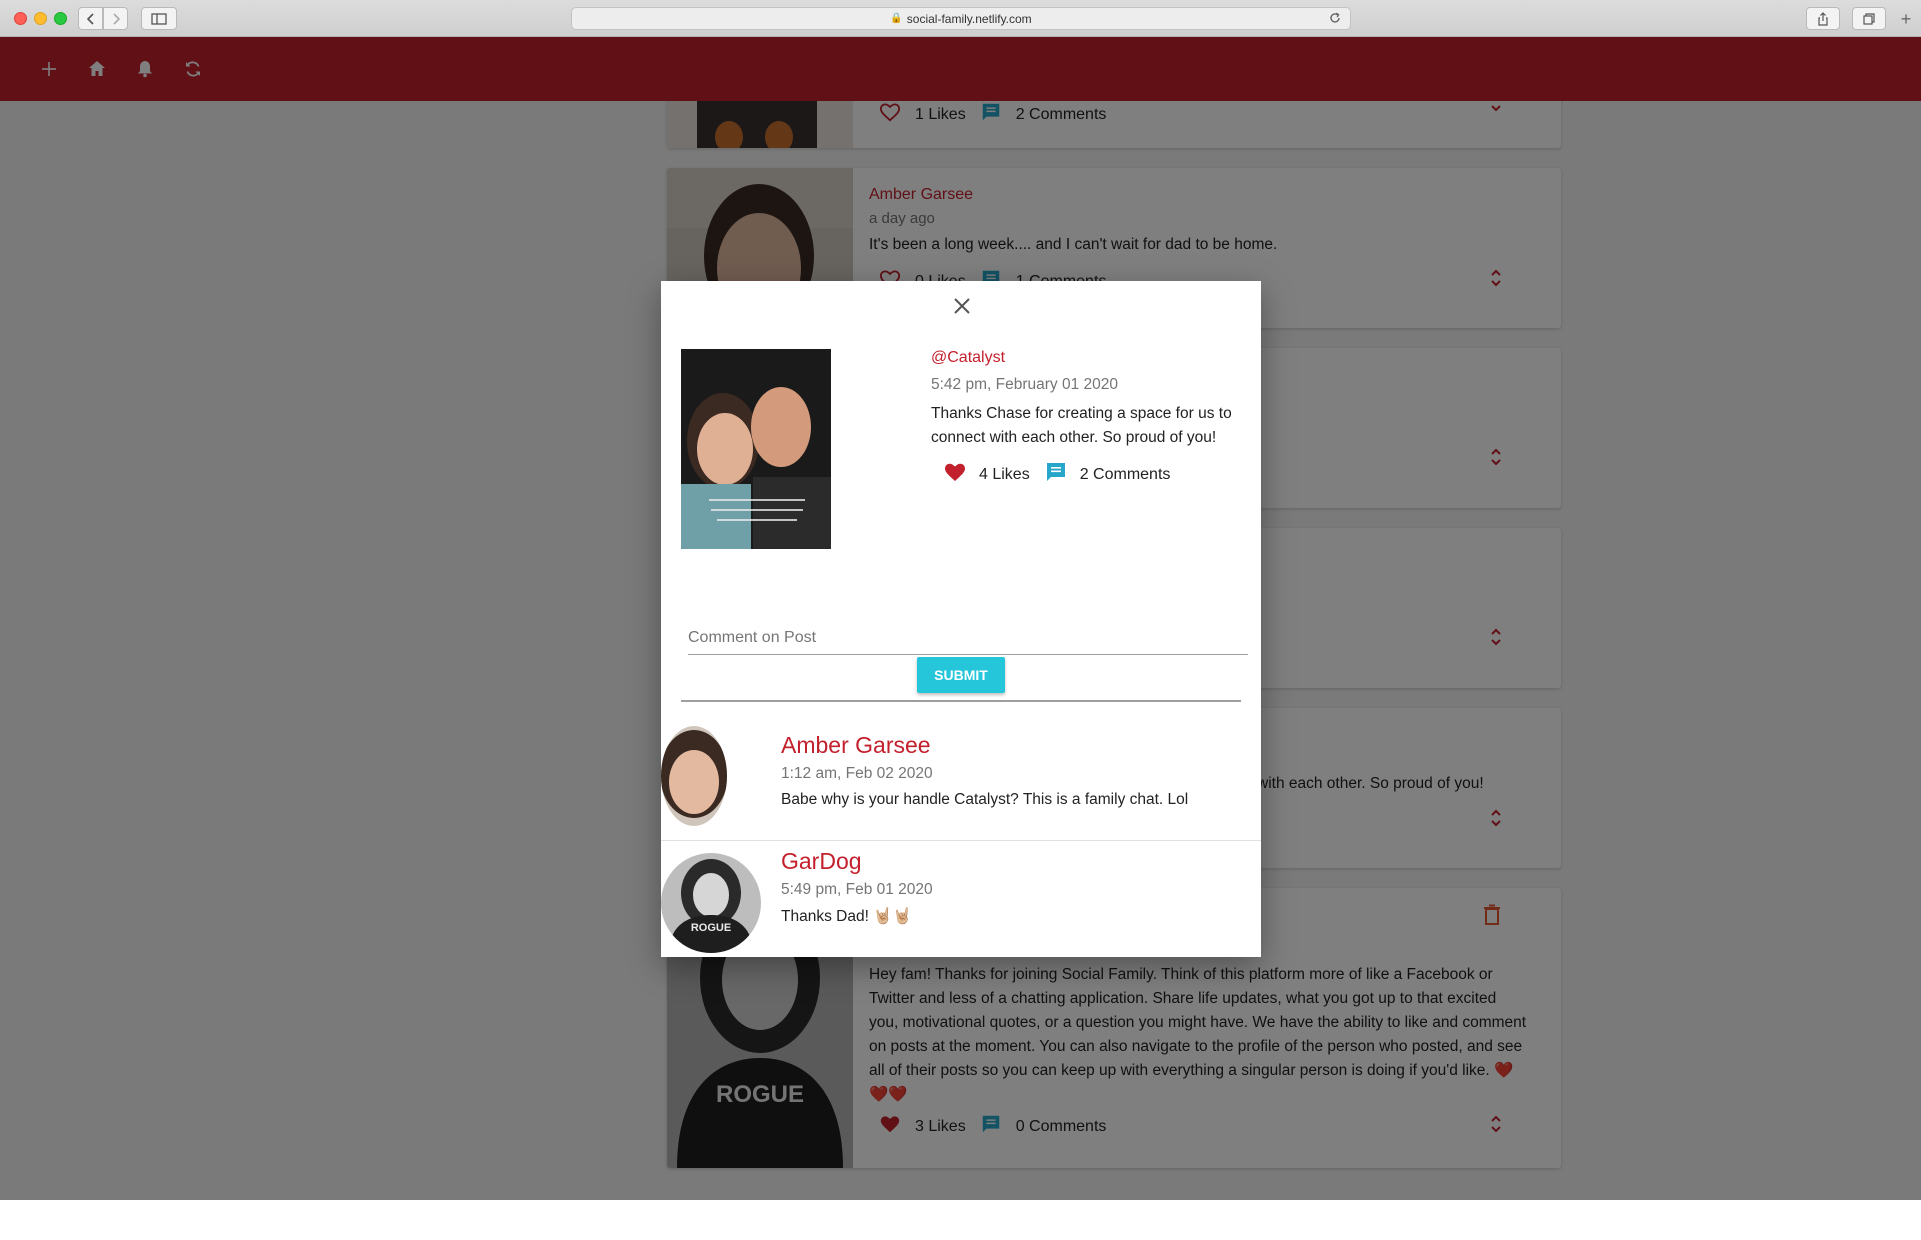 The height and width of the screenshot is (1240, 1921). I want to click on comment-author: Amber Garsee, so click(984, 745).